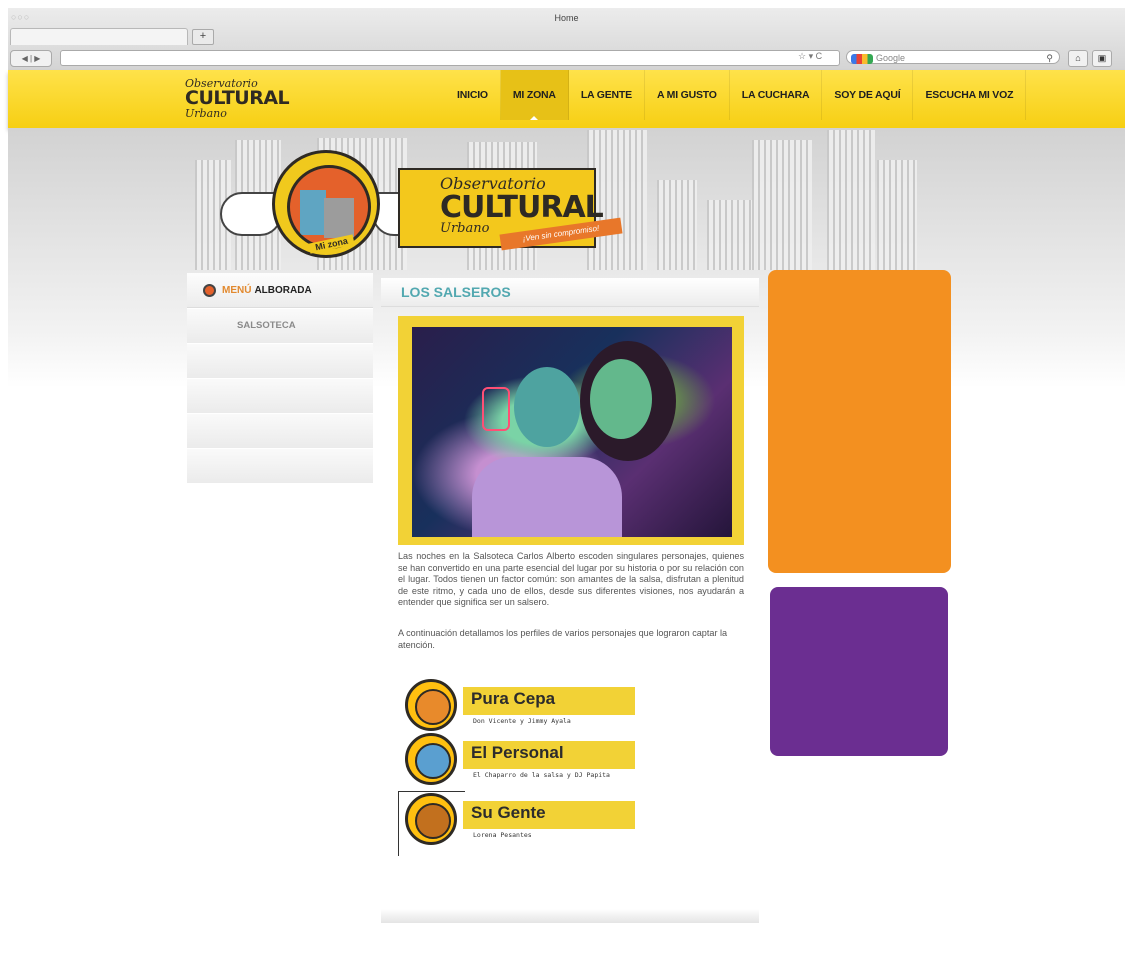  I want to click on home-icon: ⌂, so click(1078, 58).